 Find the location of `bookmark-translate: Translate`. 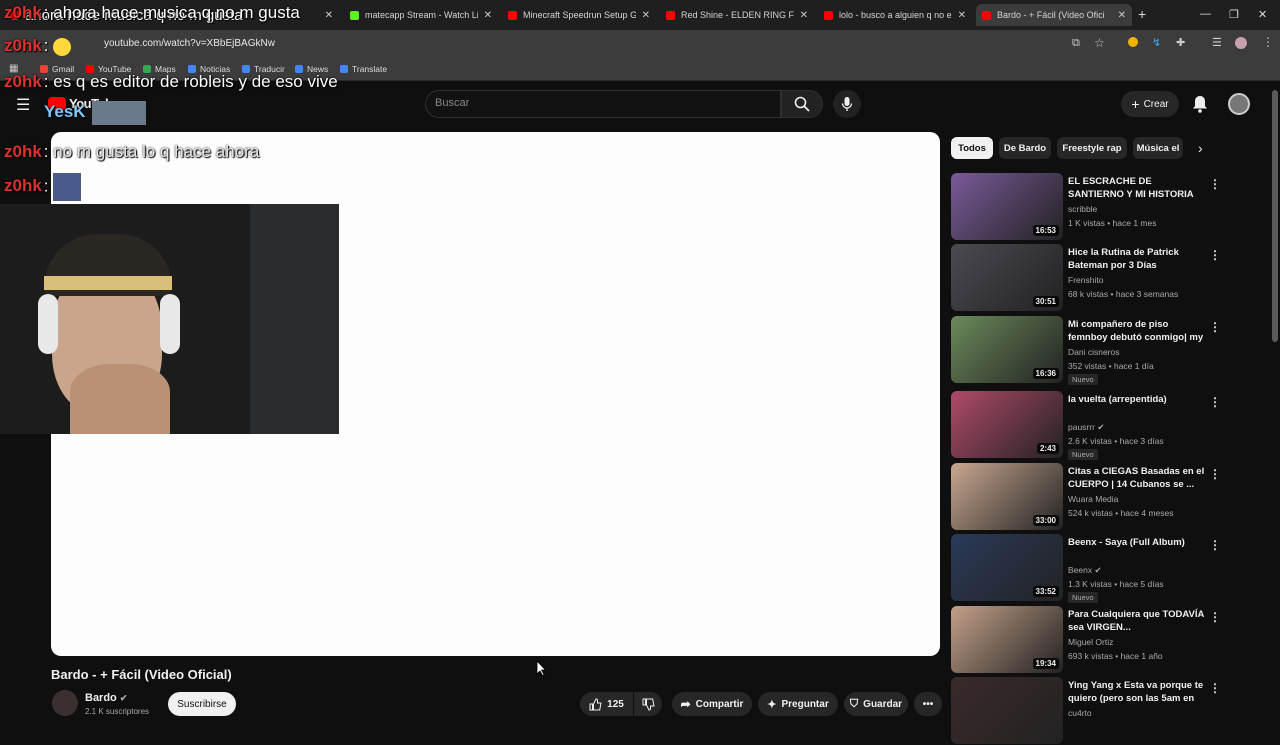

bookmark-translate: Translate is located at coordinates (363, 69).